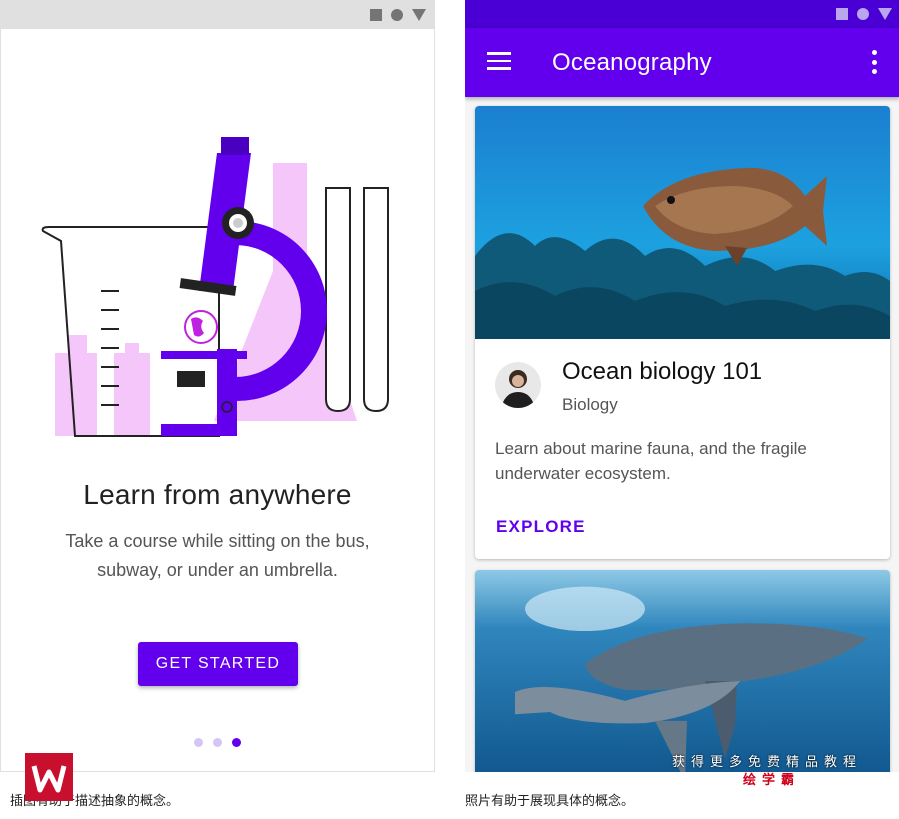  What do you see at coordinates (236, 742) in the screenshot?
I see `page-dot-active` at bounding box center [236, 742].